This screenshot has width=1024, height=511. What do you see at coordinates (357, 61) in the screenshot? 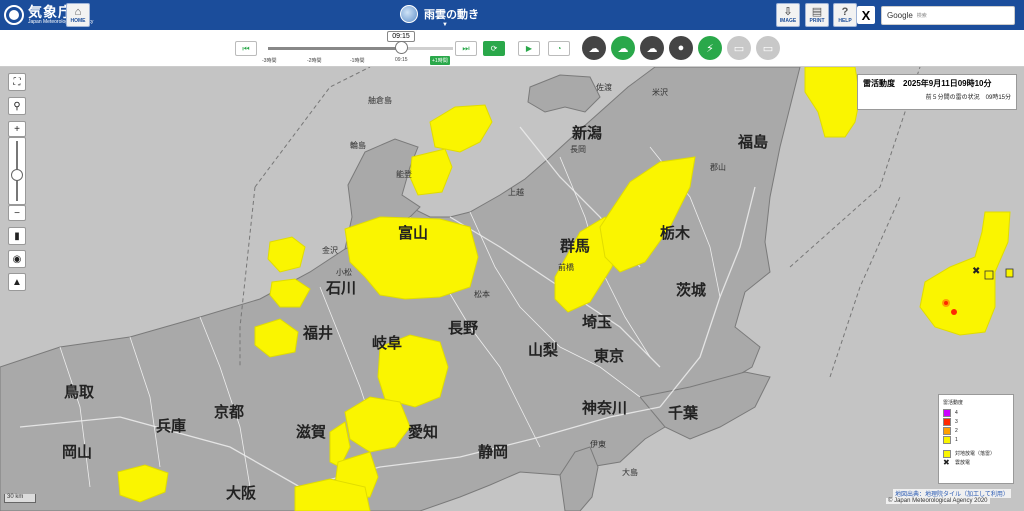
I see `time-label: -1時間` at bounding box center [357, 61].